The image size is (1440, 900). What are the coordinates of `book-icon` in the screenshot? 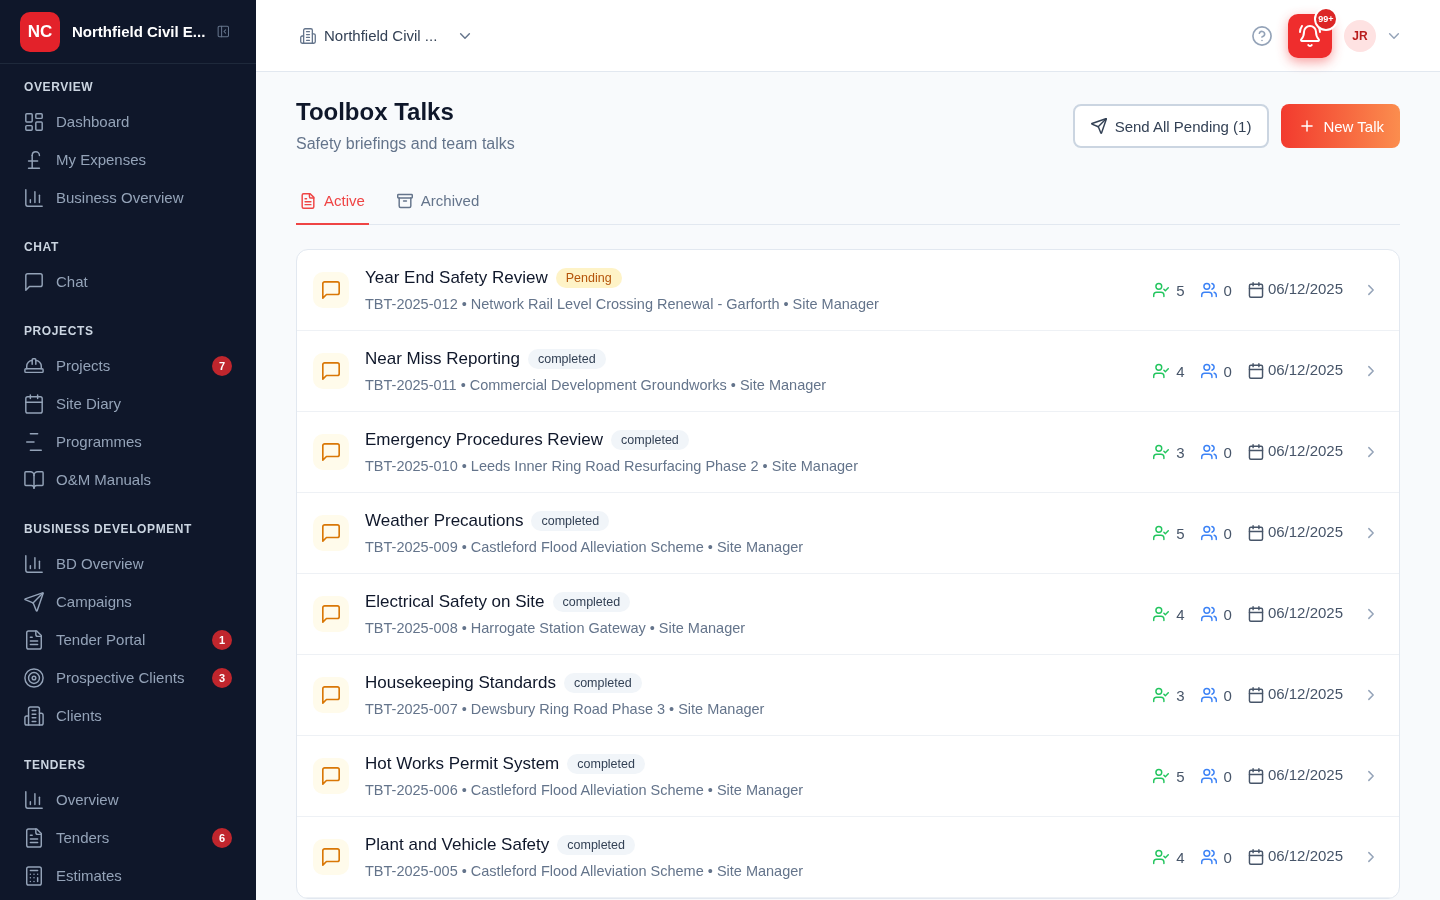 It's located at (34, 480).